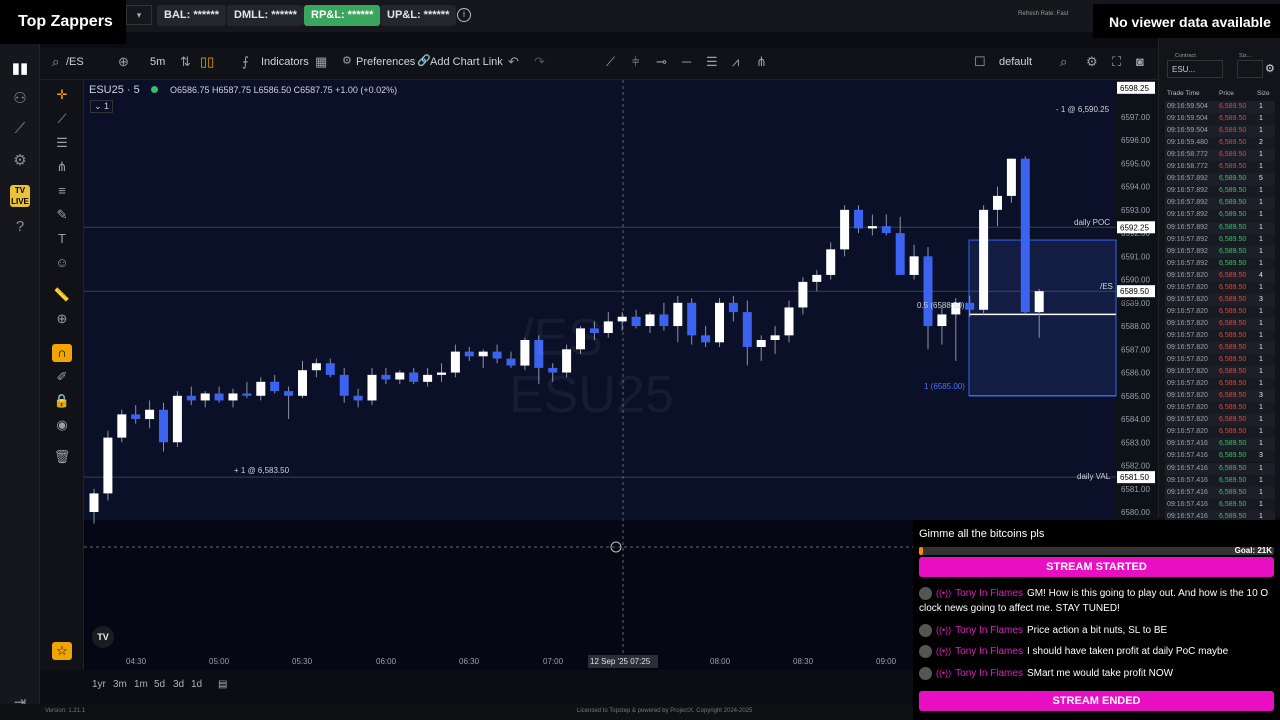  Describe the element at coordinates (1135, 163) in the screenshot. I see `price-tick-label: 6595.00` at that location.